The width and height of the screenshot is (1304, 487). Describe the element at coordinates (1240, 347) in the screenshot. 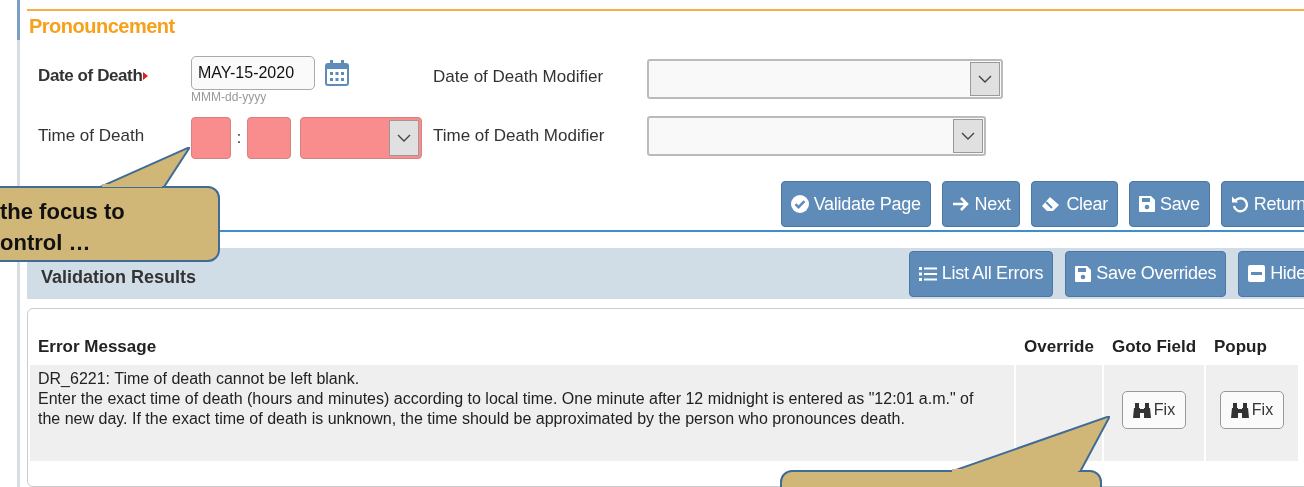

I see `column-header: Popup` at that location.